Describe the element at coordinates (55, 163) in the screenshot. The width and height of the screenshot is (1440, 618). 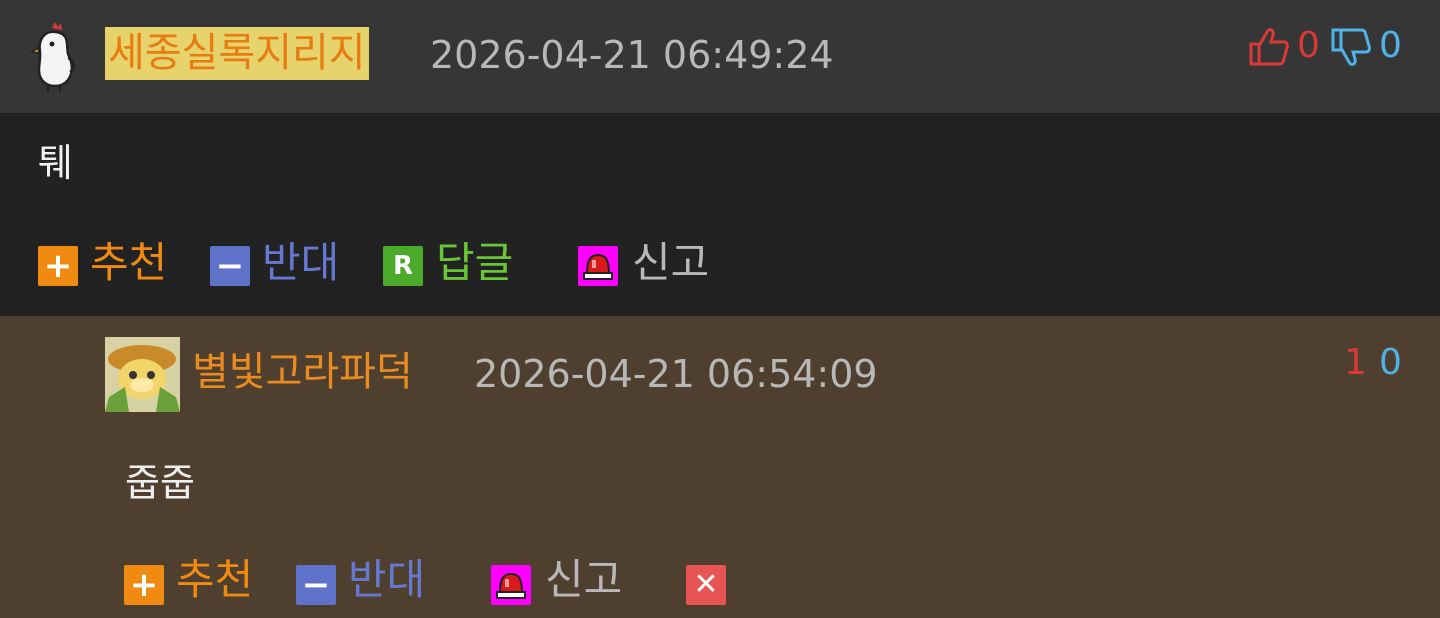
I see `comment-text: 퉤` at that location.